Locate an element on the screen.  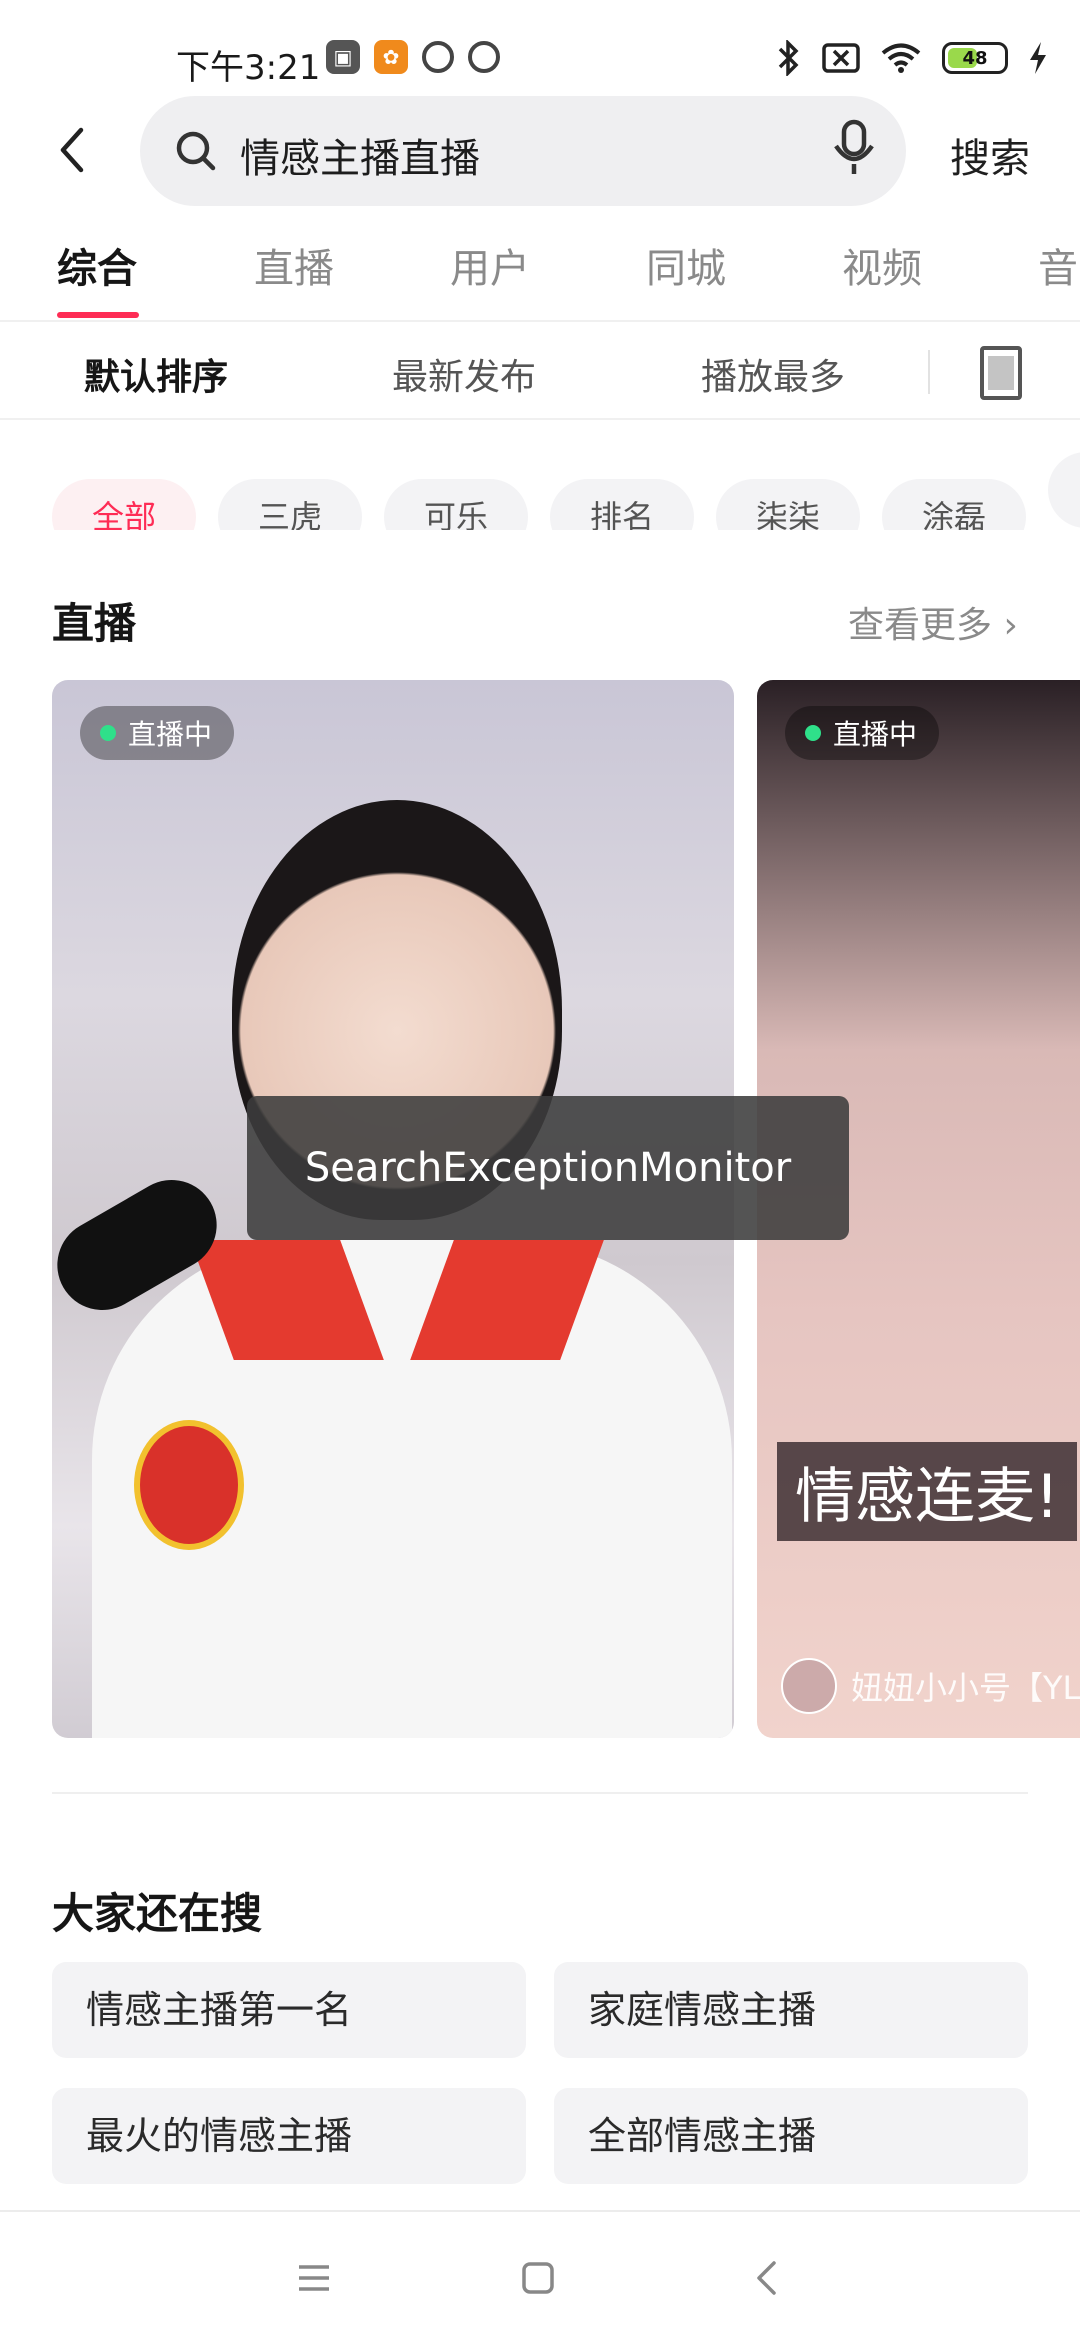
battery-level: 48 is located at coordinates (975, 58).